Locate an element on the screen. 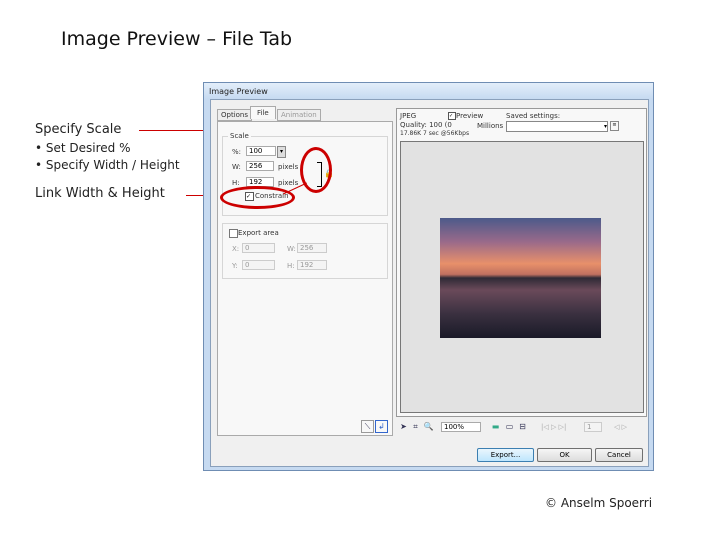 This screenshot has width=720, height=540. single-view-icon: ▬ is located at coordinates (495, 426).